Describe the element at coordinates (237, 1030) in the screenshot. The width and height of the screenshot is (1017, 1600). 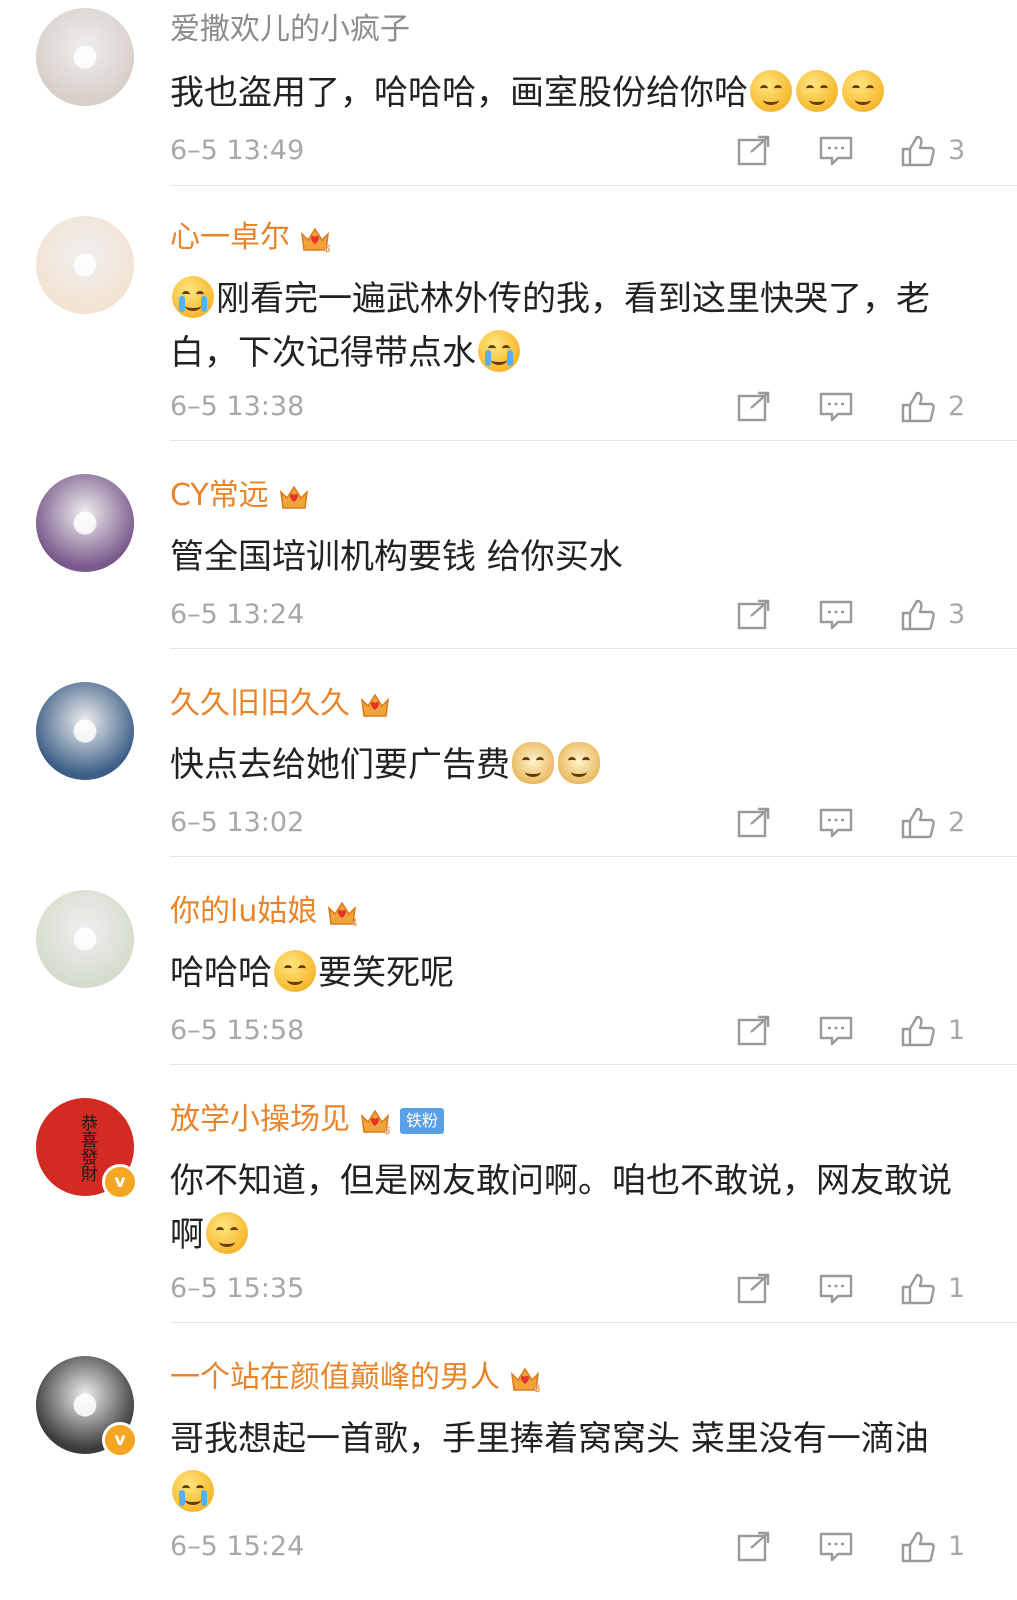
I see `timestamp: 6–5 15:58` at that location.